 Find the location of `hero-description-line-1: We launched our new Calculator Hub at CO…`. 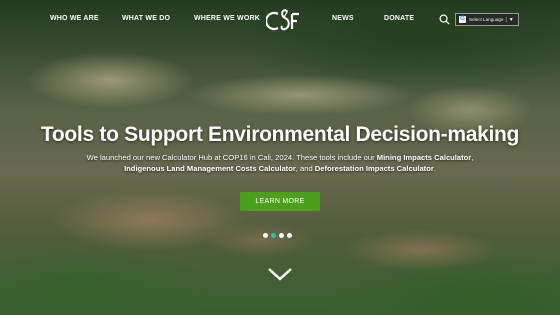

hero-description-line-1: We launched our new Calculator Hub at CO… is located at coordinates (280, 157).